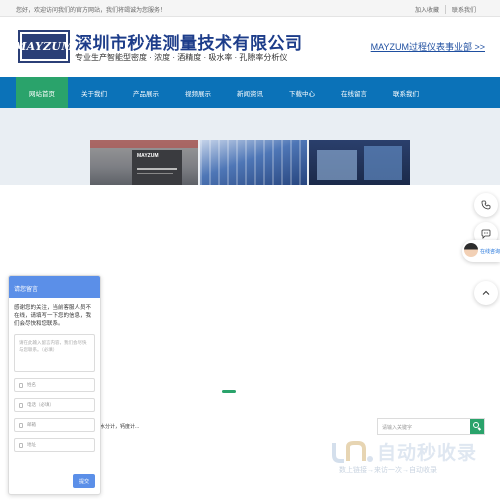 Image resolution: width=500 pixels, height=500 pixels. I want to click on nav-item-about: 关于我们, so click(94, 92).